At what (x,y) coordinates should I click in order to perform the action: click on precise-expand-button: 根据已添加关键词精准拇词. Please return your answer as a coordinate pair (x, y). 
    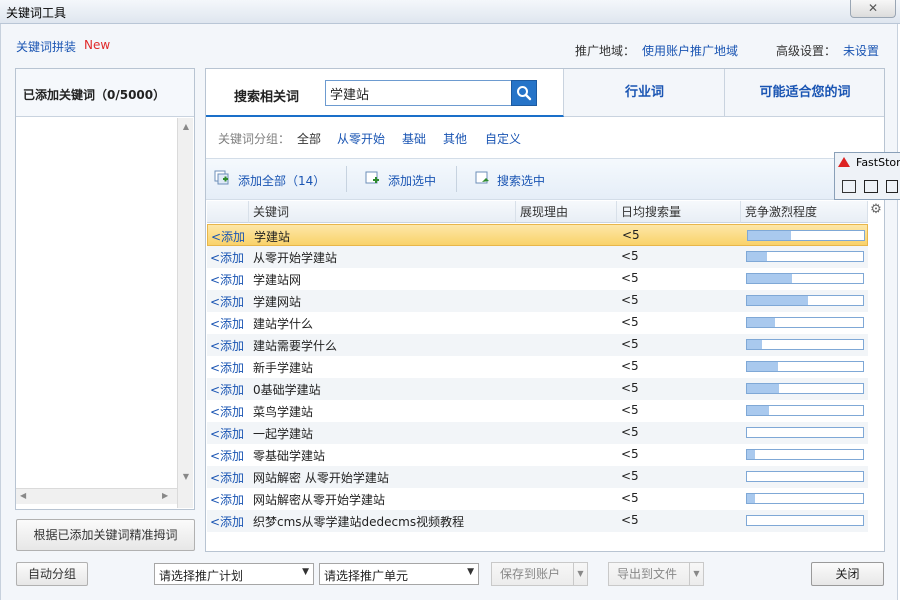
    Looking at the image, I should click on (105, 535).